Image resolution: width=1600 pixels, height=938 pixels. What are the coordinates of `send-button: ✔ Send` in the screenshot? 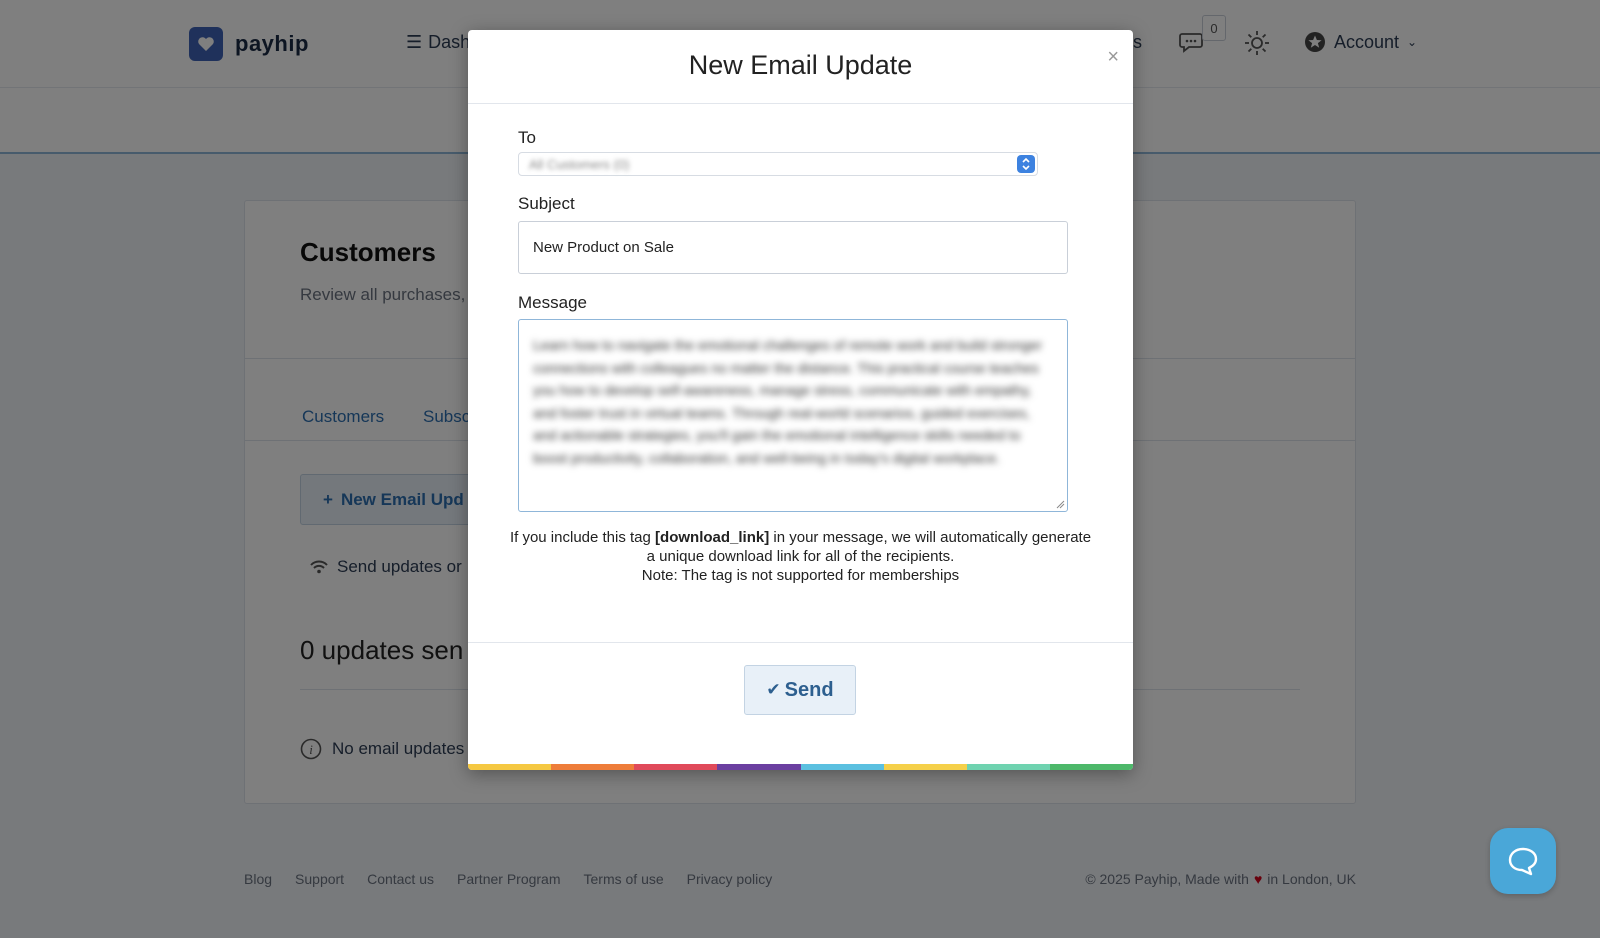 It's located at (800, 690).